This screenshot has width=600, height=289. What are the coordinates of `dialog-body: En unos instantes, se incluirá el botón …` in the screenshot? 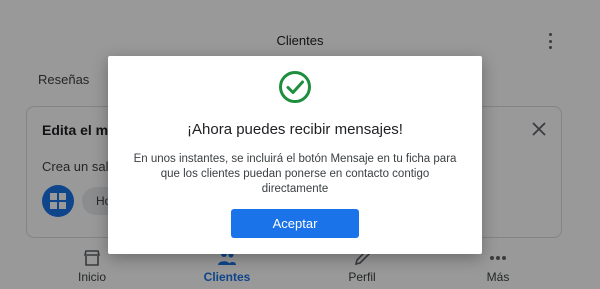 It's located at (295, 174).